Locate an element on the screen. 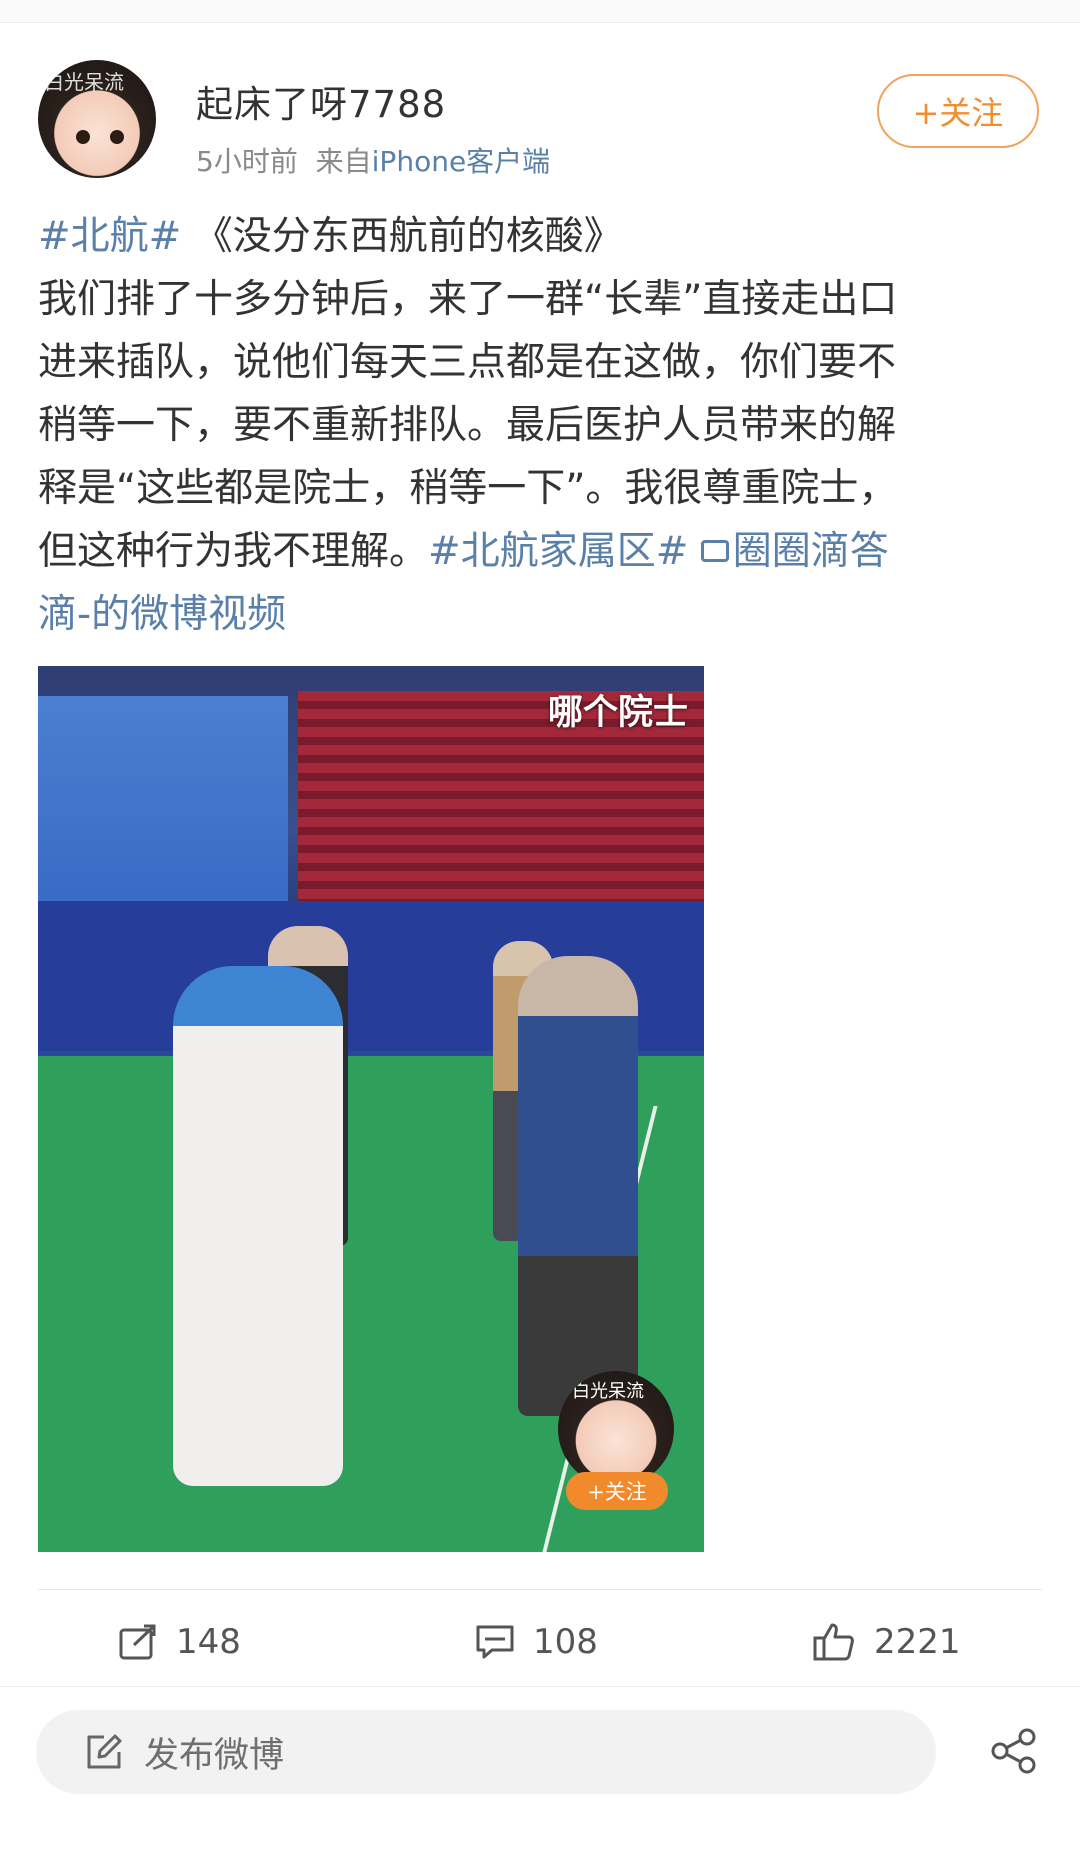  post-title: 《没分东西航前的核酸》 is located at coordinates (408, 236).